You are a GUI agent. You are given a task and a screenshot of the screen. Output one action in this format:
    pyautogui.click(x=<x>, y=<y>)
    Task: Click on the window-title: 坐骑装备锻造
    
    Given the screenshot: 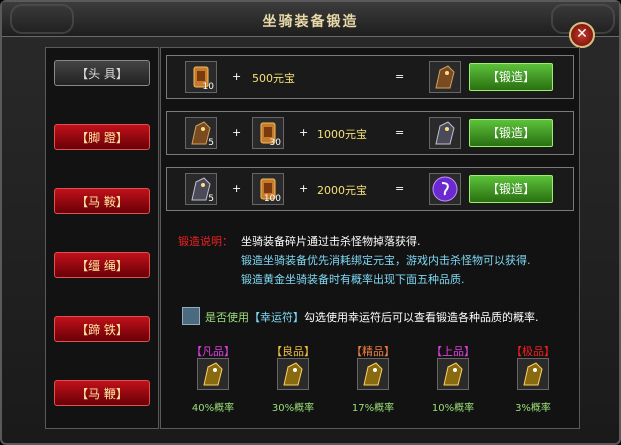 What is the action you would take?
    pyautogui.click(x=310, y=22)
    